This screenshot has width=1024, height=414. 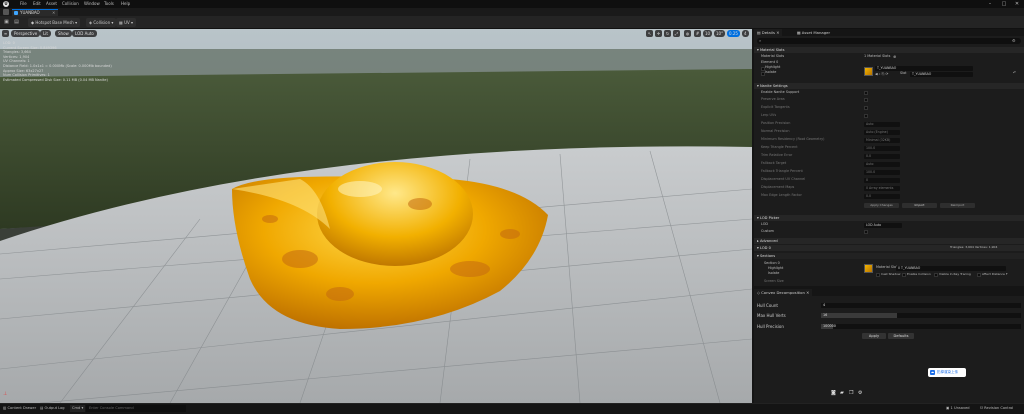 I want to click on nanite-row-value: Auto (Engine), so click(x=882, y=132).